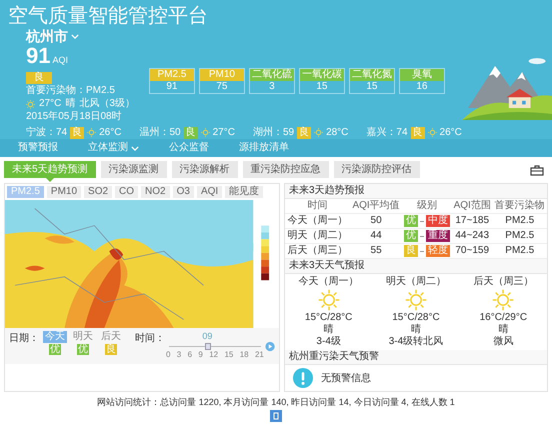  Describe the element at coordinates (337, 132) in the screenshot. I see `city-temperature: 28°C` at that location.